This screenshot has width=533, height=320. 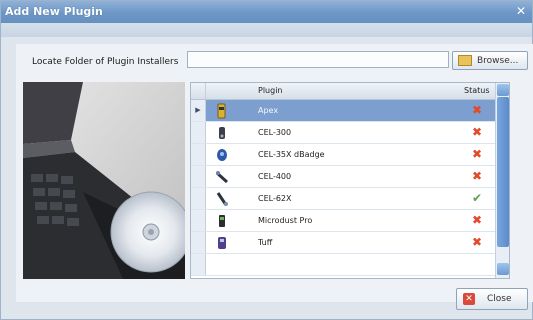 I want to click on tuff-device-icon, so click(x=222, y=243).